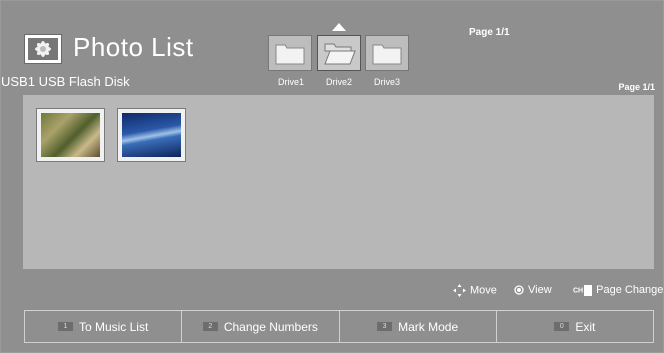 The height and width of the screenshot is (353, 664). I want to click on drive-2-button, so click(339, 53).